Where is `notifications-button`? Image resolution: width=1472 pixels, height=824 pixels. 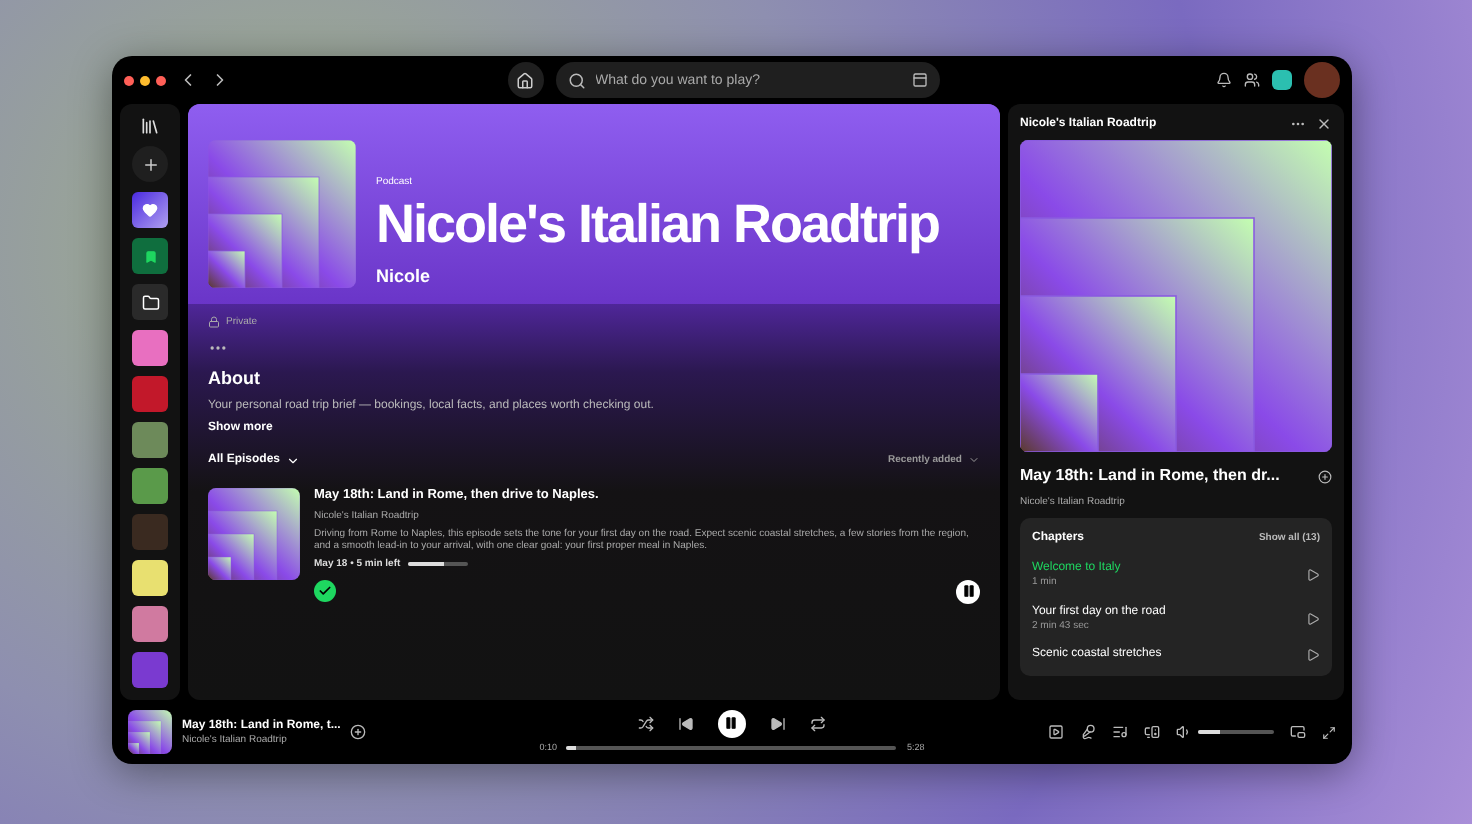 notifications-button is located at coordinates (1224, 80).